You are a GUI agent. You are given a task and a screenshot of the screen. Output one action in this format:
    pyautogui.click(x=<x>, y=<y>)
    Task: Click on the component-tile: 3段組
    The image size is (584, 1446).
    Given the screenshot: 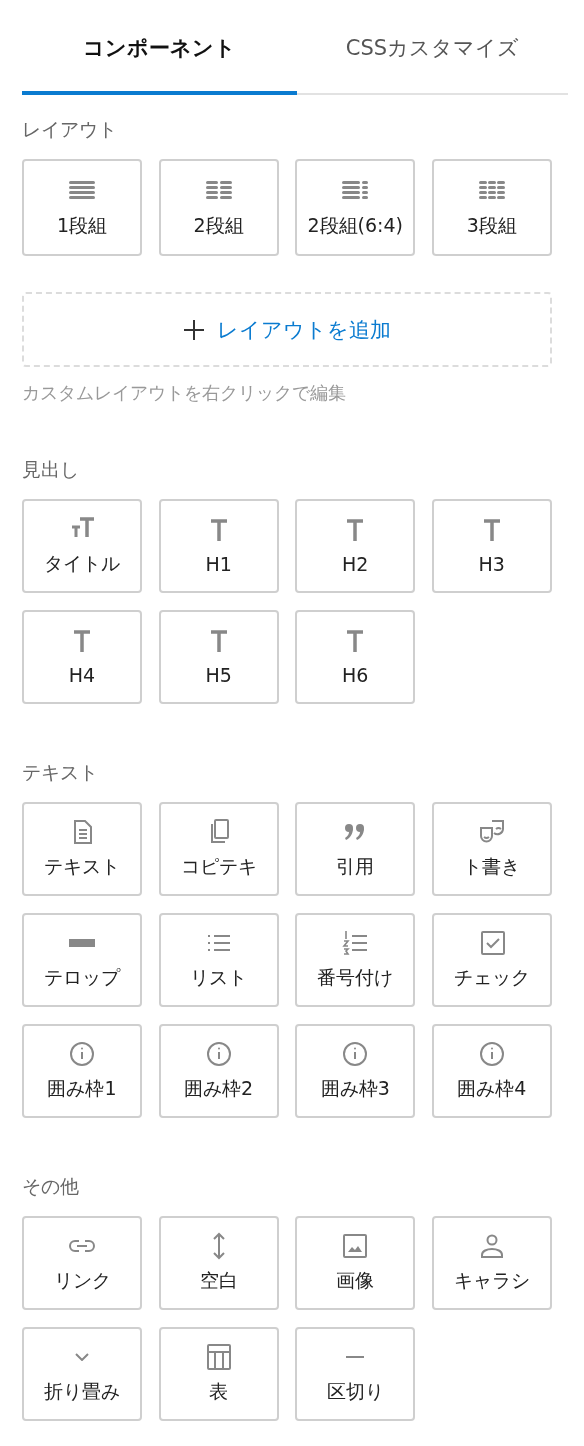 What is the action you would take?
    pyautogui.click(x=491, y=207)
    